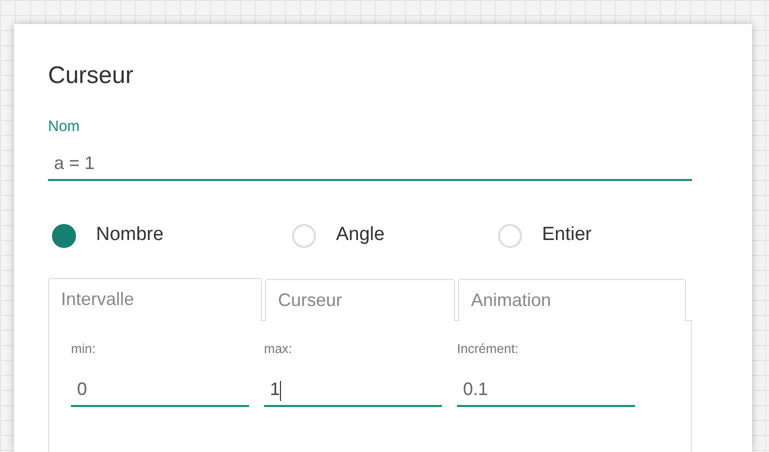  I want to click on tab: Curseur, so click(360, 299).